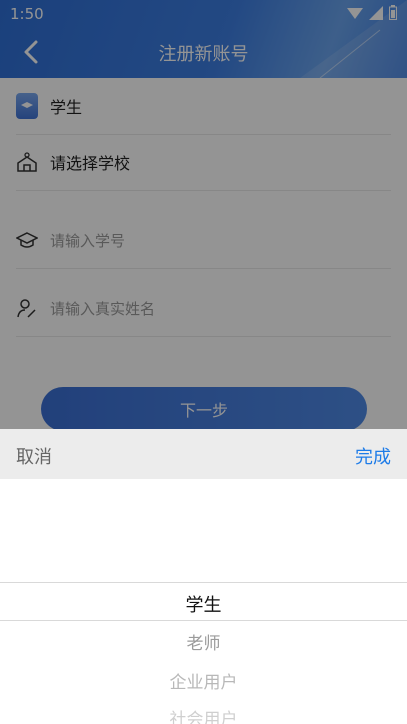  I want to click on picker-option: 老师, so click(203, 641).